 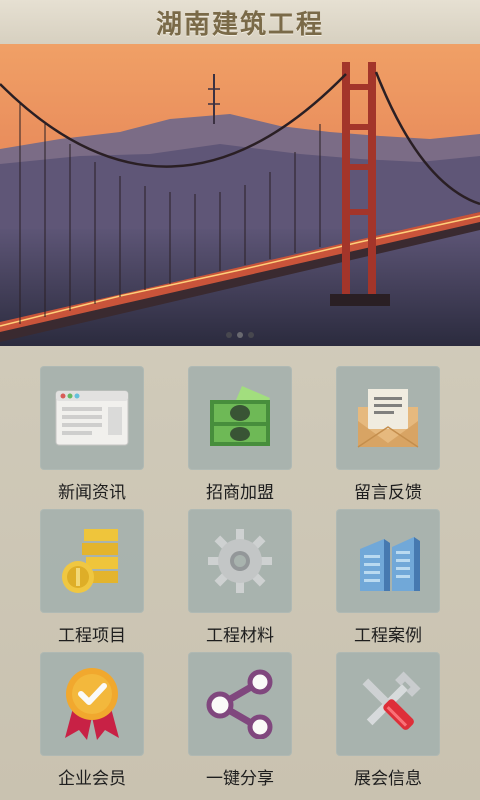 I want to click on share-icon, so click(x=239, y=704).